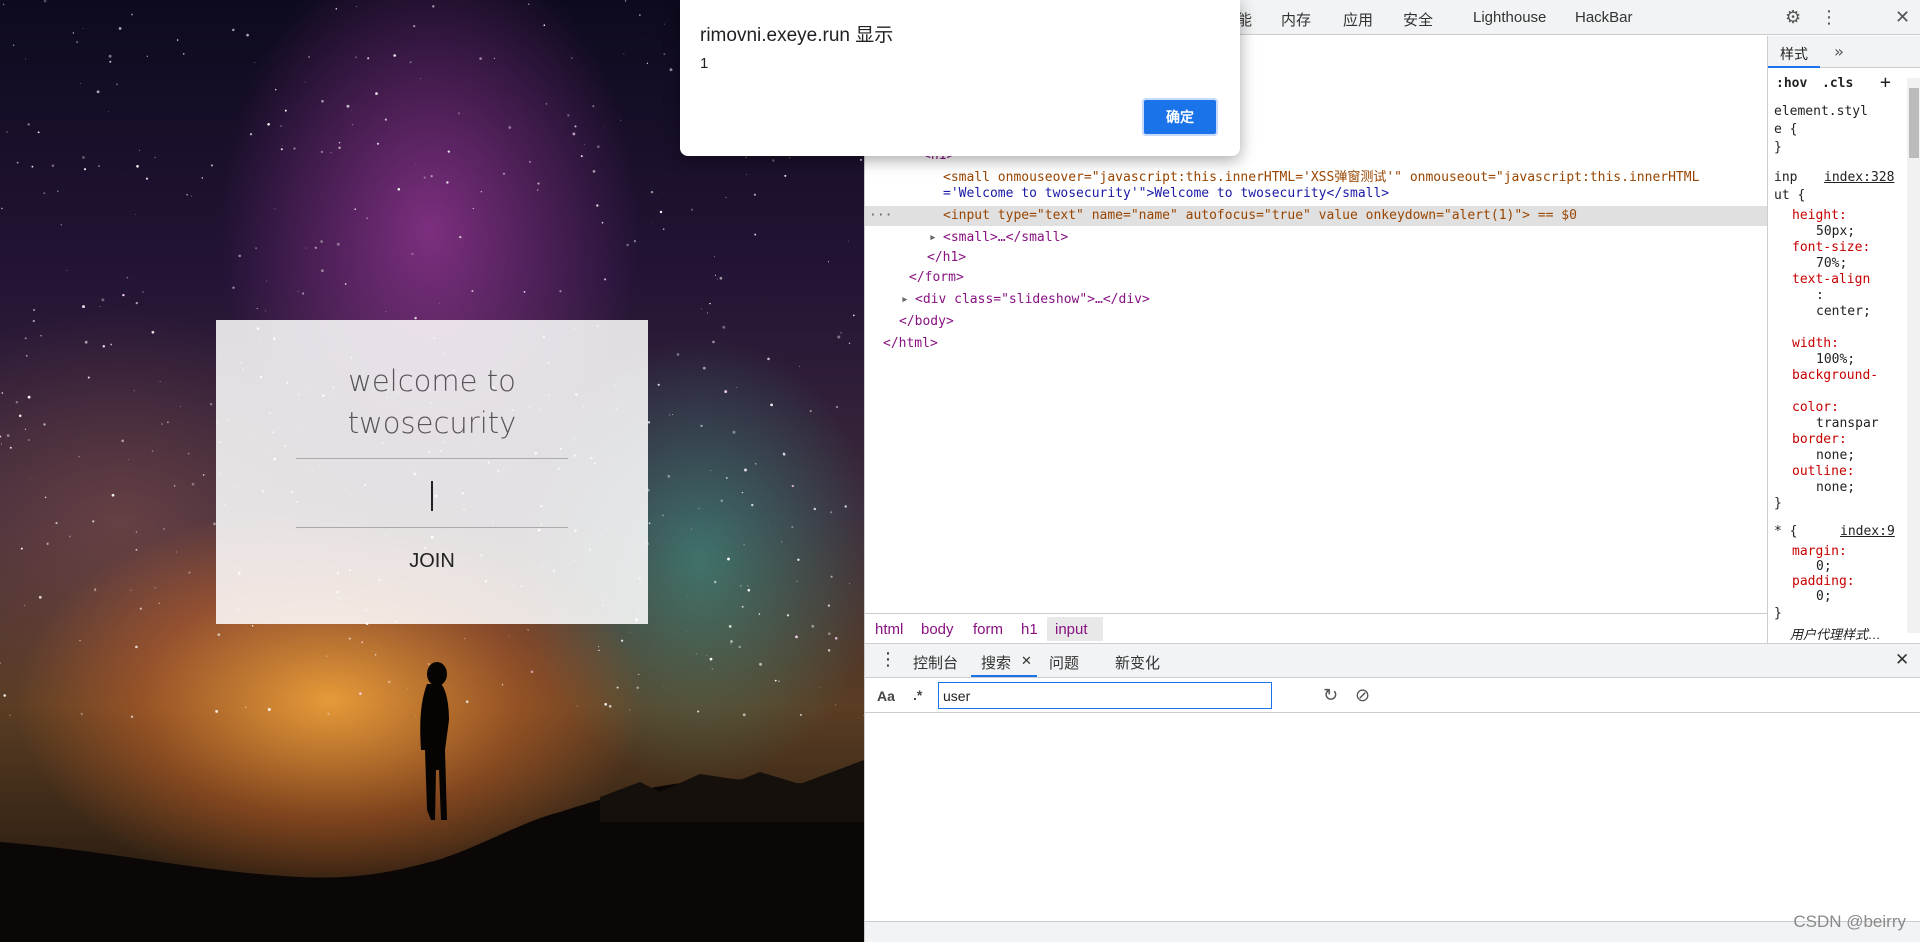 The image size is (1920, 942). I want to click on plus-icon: +, so click(1885, 82).